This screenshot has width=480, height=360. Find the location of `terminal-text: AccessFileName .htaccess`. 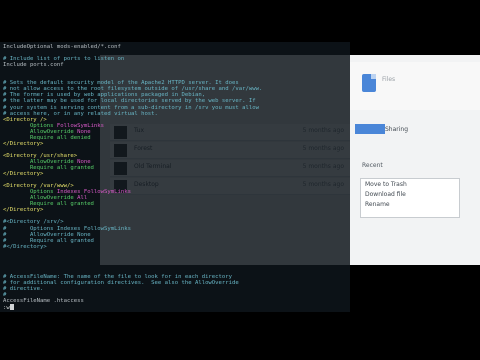

terminal-text: AccessFileName .htaccess is located at coordinates (43, 301).